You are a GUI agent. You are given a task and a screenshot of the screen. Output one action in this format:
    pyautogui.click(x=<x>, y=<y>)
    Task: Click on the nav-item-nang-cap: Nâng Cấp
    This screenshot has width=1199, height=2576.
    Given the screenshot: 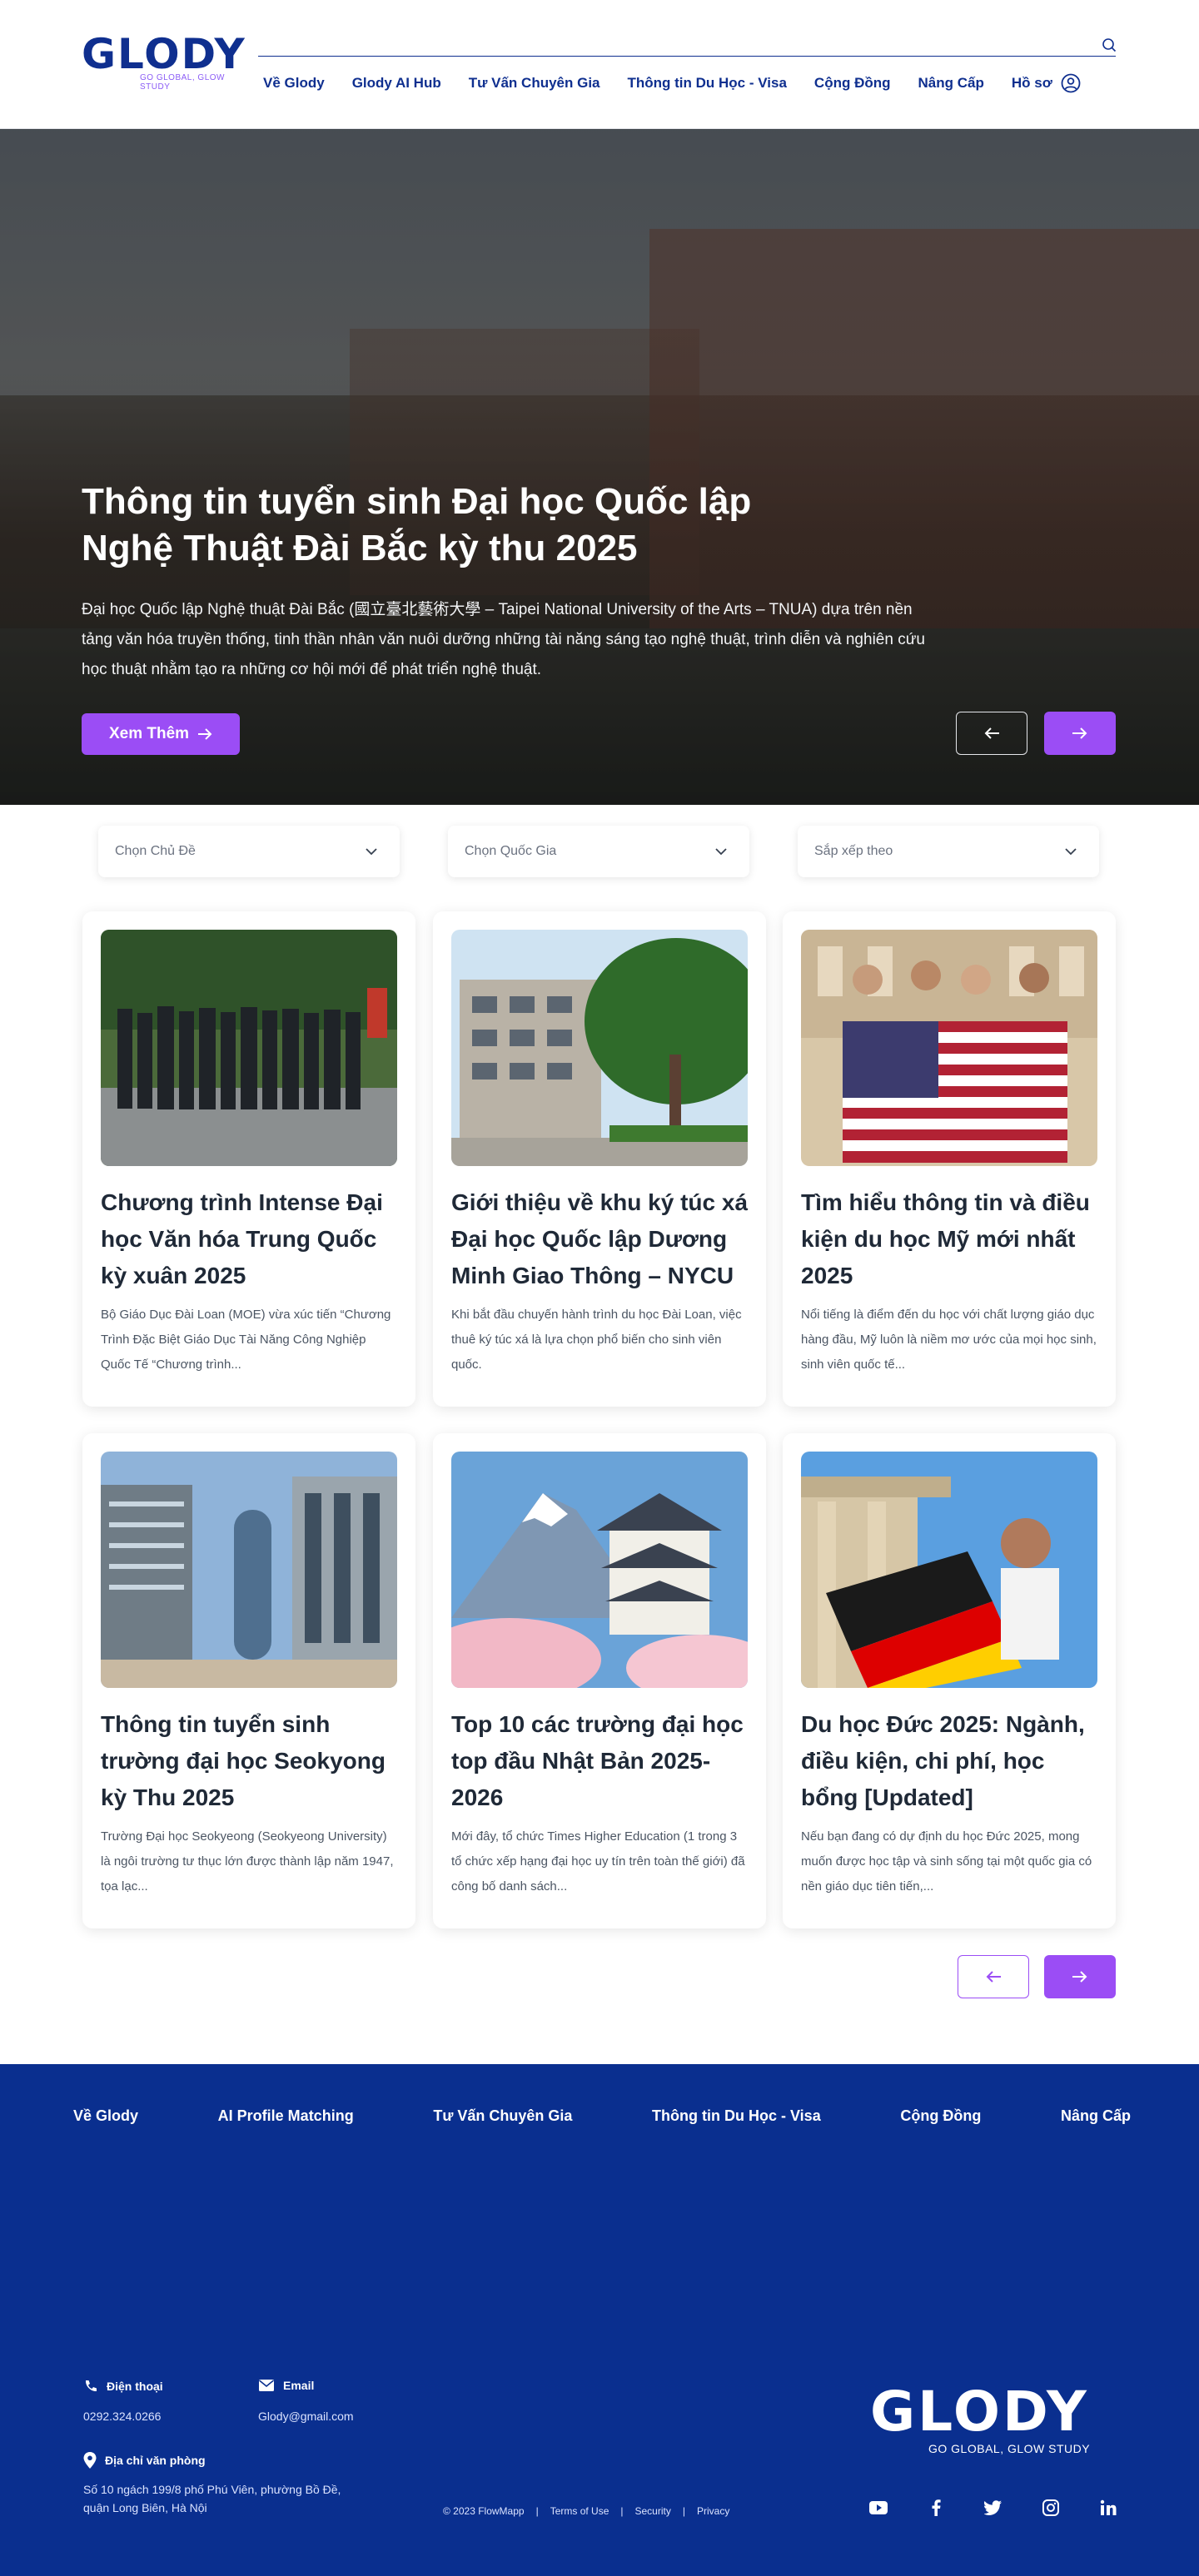 What is the action you would take?
    pyautogui.click(x=951, y=83)
    